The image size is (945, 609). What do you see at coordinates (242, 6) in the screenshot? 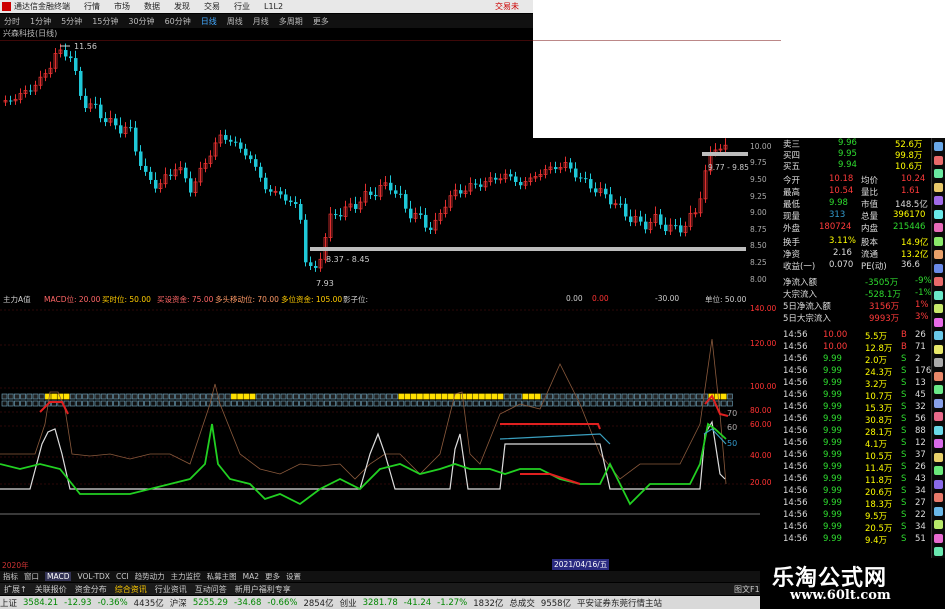
I see `menu-item-industry: 行业` at bounding box center [242, 6].